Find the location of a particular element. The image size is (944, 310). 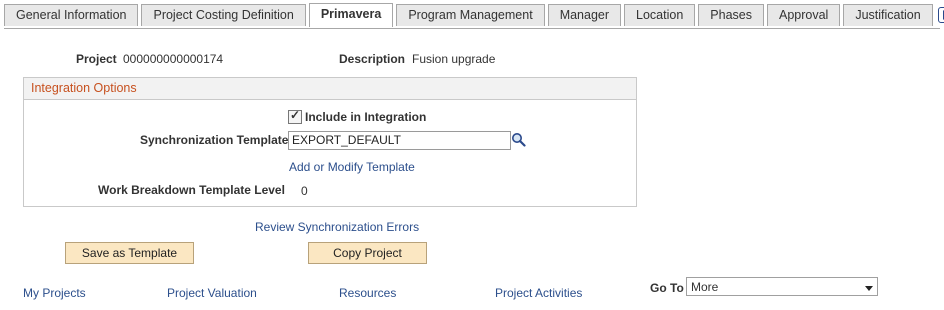

tab-justification: Justification is located at coordinates (888, 15).